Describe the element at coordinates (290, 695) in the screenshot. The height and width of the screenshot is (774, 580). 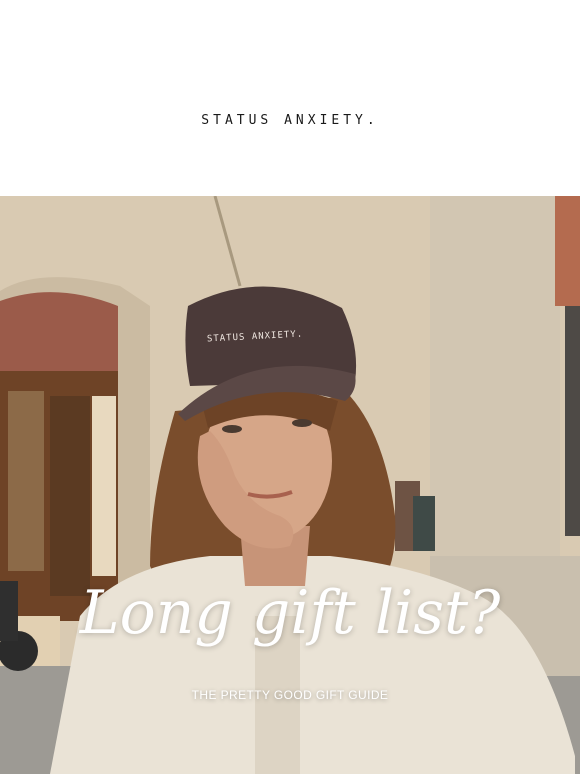
I see `hero-subheadline: THE PRETTY GOOD GIFT GUIDE` at that location.